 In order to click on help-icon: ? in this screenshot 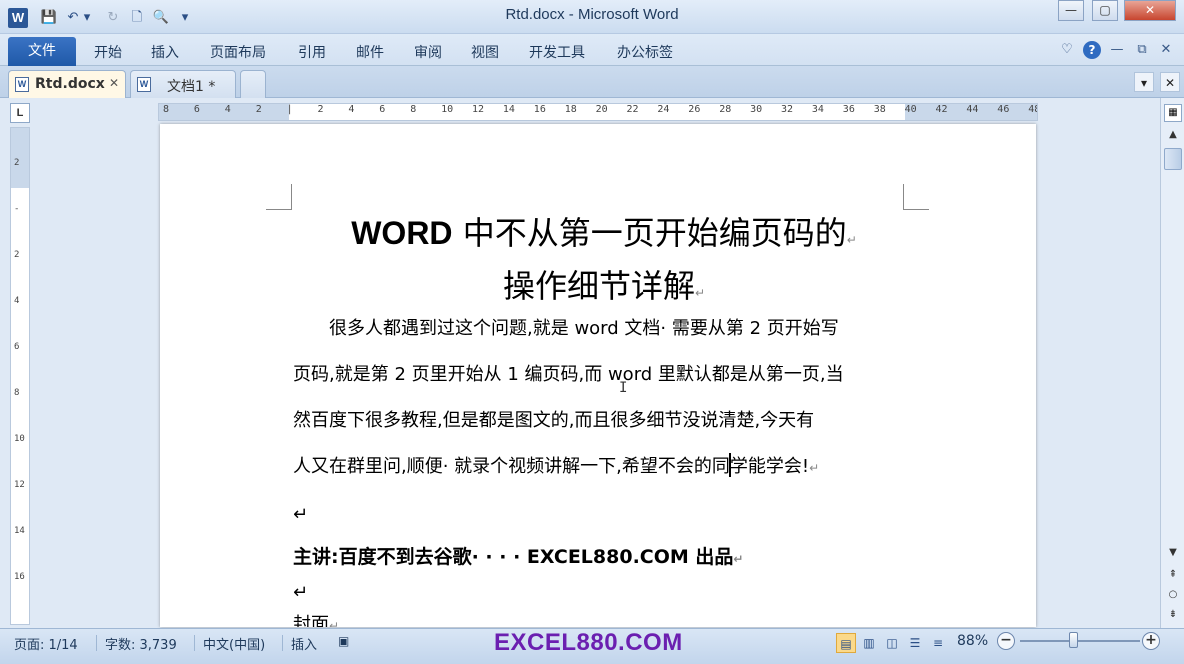, I will do `click(1092, 50)`.